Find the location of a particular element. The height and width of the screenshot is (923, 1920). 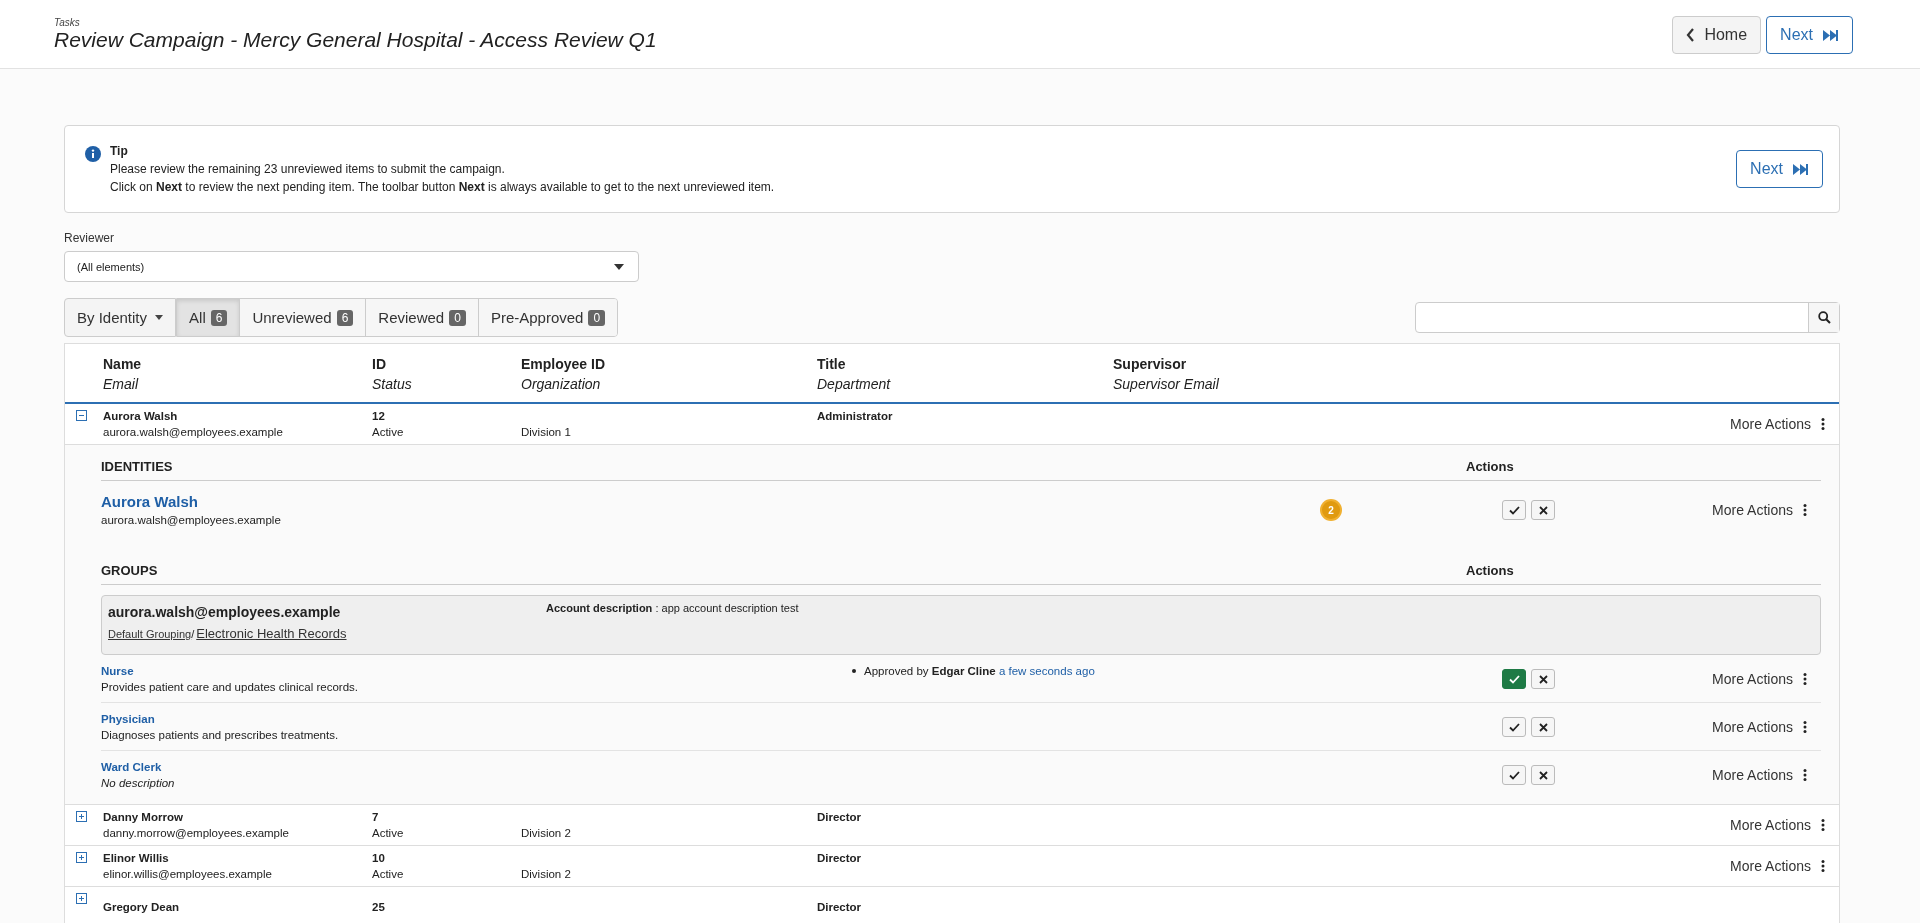

identity-id: 10 is located at coordinates (379, 858).